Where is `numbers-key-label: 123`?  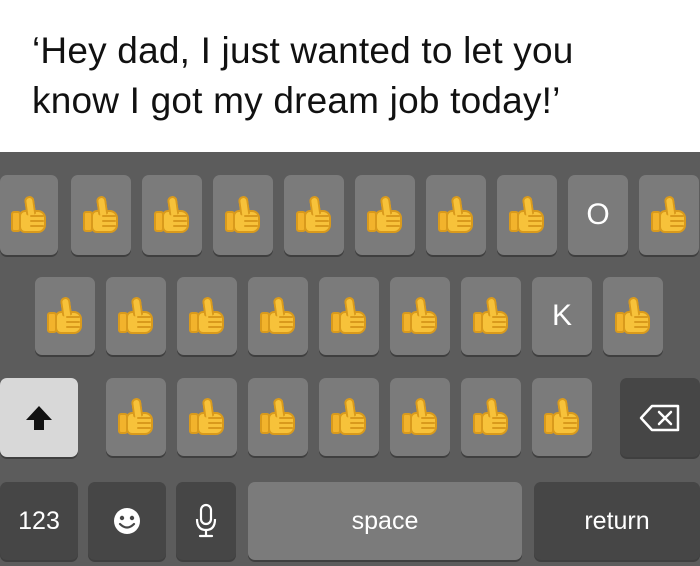
numbers-key-label: 123 is located at coordinates (39, 520).